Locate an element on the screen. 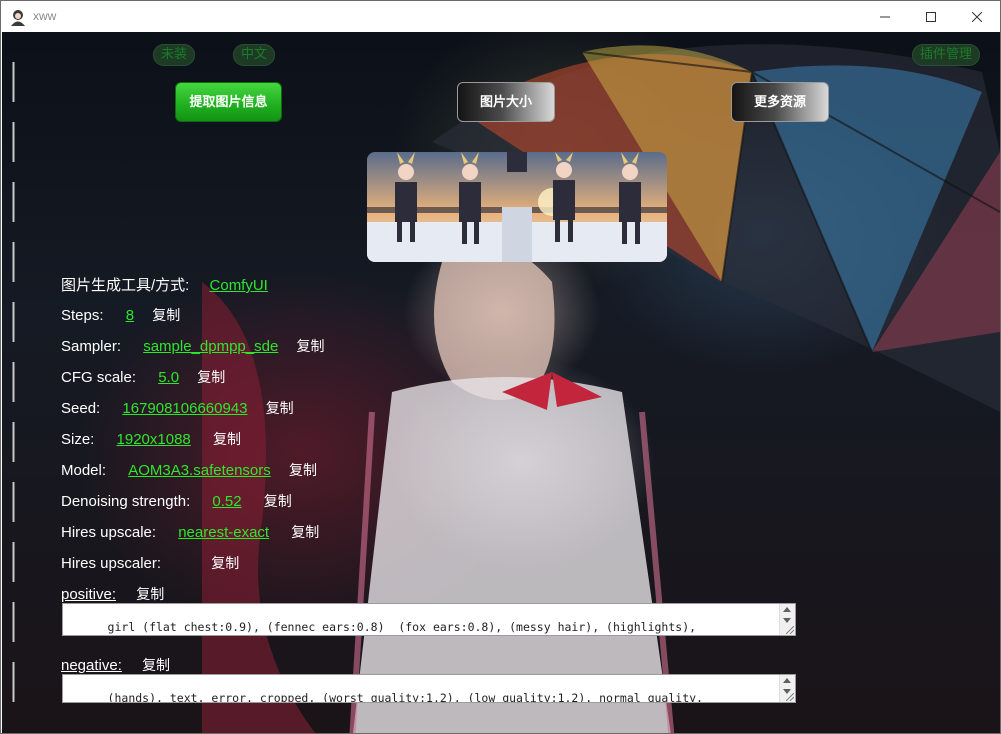 Image resolution: width=1001 pixels, height=734 pixels. upscale-copy-button: 复制 is located at coordinates (305, 533).